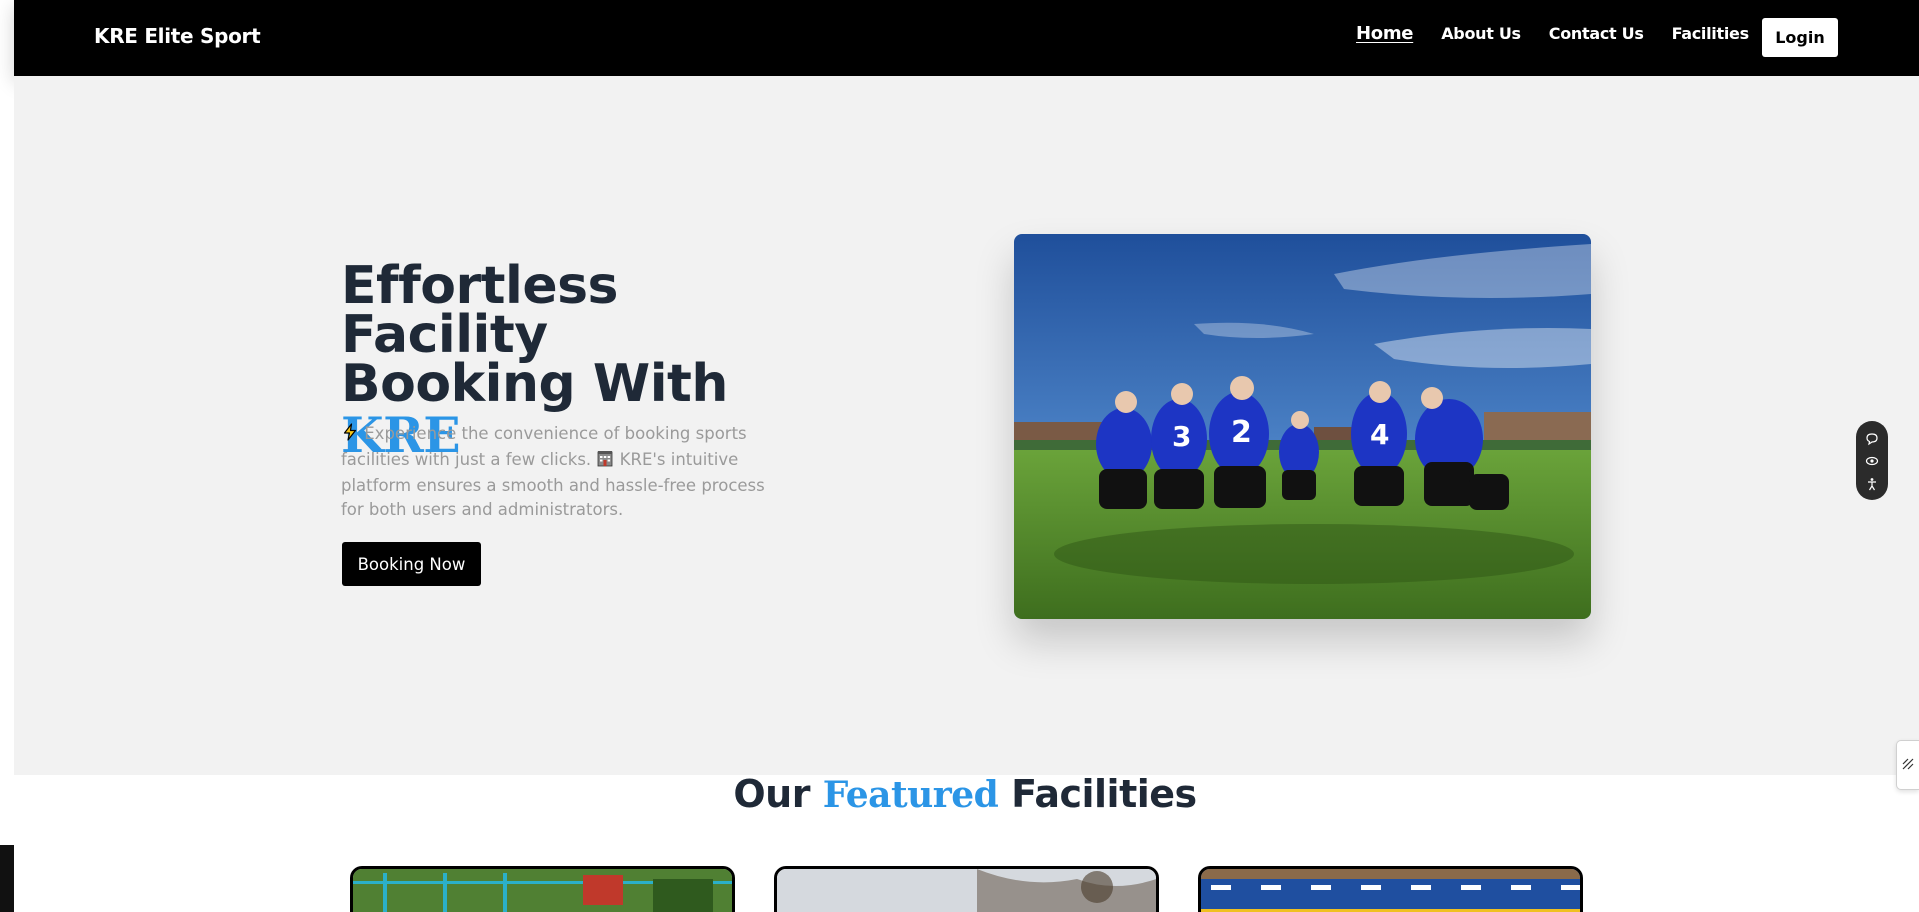  I want to click on hero-image-football-team: 3 2 4, so click(1302, 426).